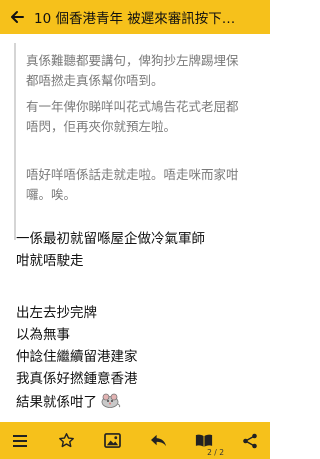  What do you see at coordinates (50, 261) in the screenshot?
I see `post-line: 咁就唔駛走` at bounding box center [50, 261].